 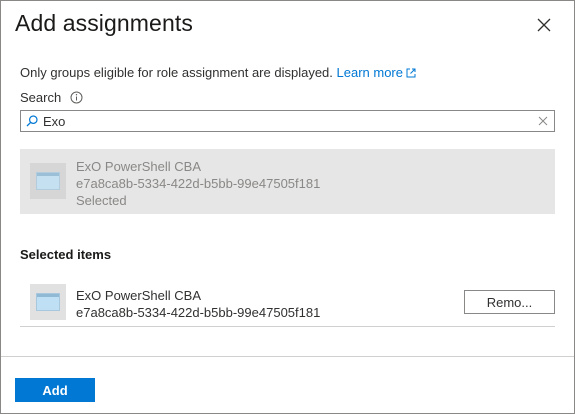 I want to click on search-icon, so click(x=32, y=121).